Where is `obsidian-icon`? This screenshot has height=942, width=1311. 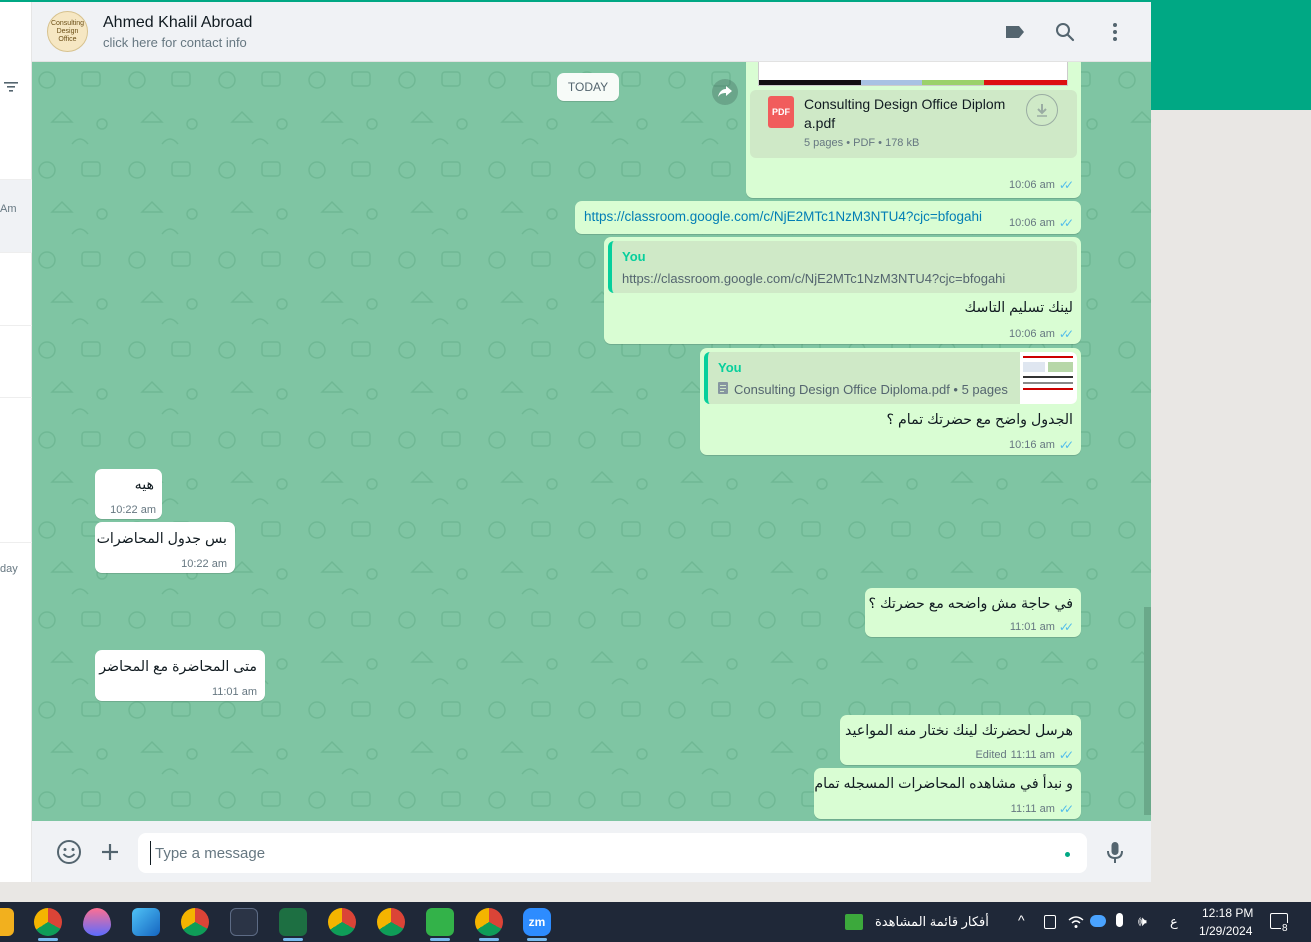
obsidian-icon is located at coordinates (244, 922).